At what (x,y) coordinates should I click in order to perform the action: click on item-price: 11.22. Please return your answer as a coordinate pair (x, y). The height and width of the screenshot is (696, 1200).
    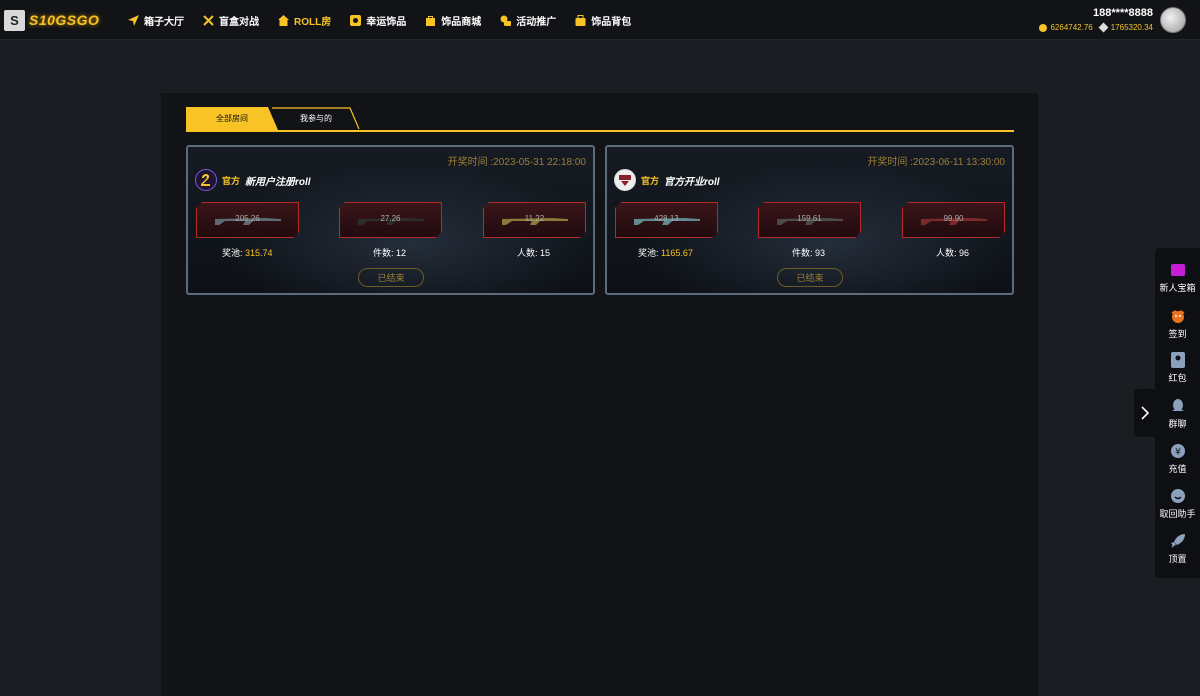
    Looking at the image, I should click on (534, 218).